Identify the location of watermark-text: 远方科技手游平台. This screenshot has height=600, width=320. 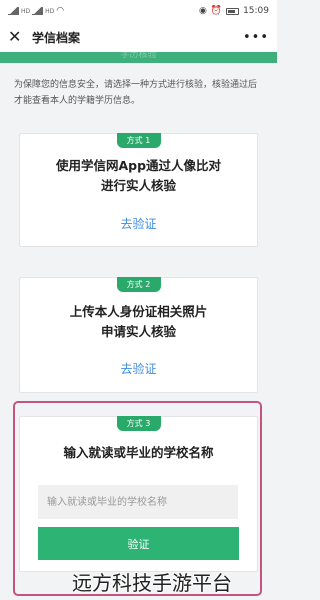
(152, 583).